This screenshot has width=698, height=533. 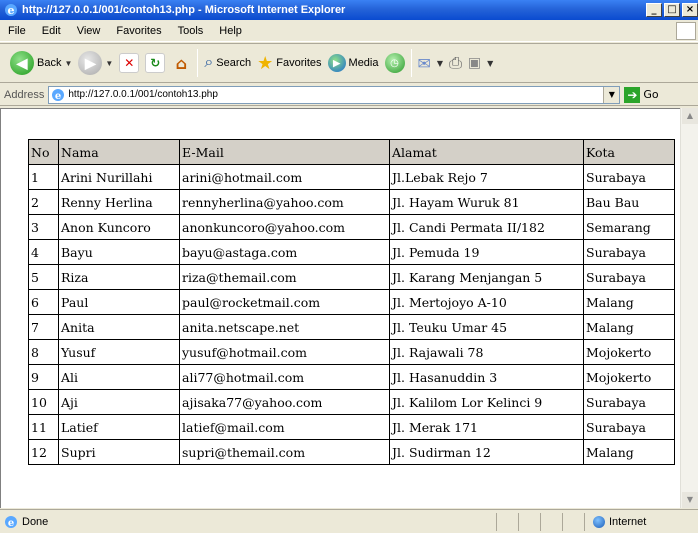 I want to click on ie-logo-icon: e, so click(x=11, y=10).